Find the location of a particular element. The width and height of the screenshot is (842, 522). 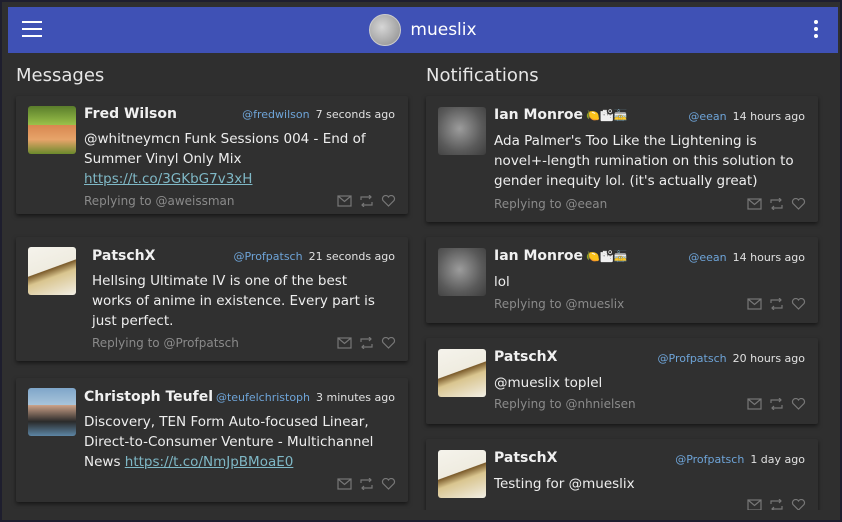

notifications-title: Notifications is located at coordinates (482, 75).